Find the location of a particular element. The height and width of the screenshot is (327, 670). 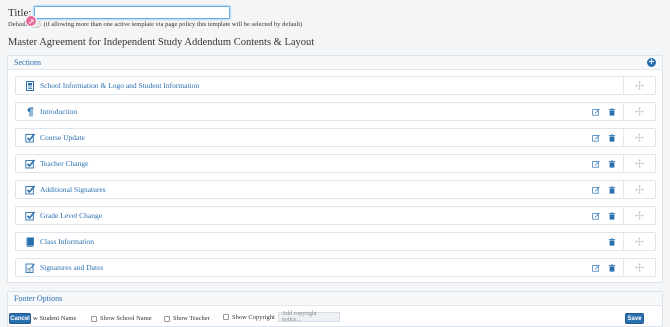

show-school-name-option: Show School Name is located at coordinates (121, 318).